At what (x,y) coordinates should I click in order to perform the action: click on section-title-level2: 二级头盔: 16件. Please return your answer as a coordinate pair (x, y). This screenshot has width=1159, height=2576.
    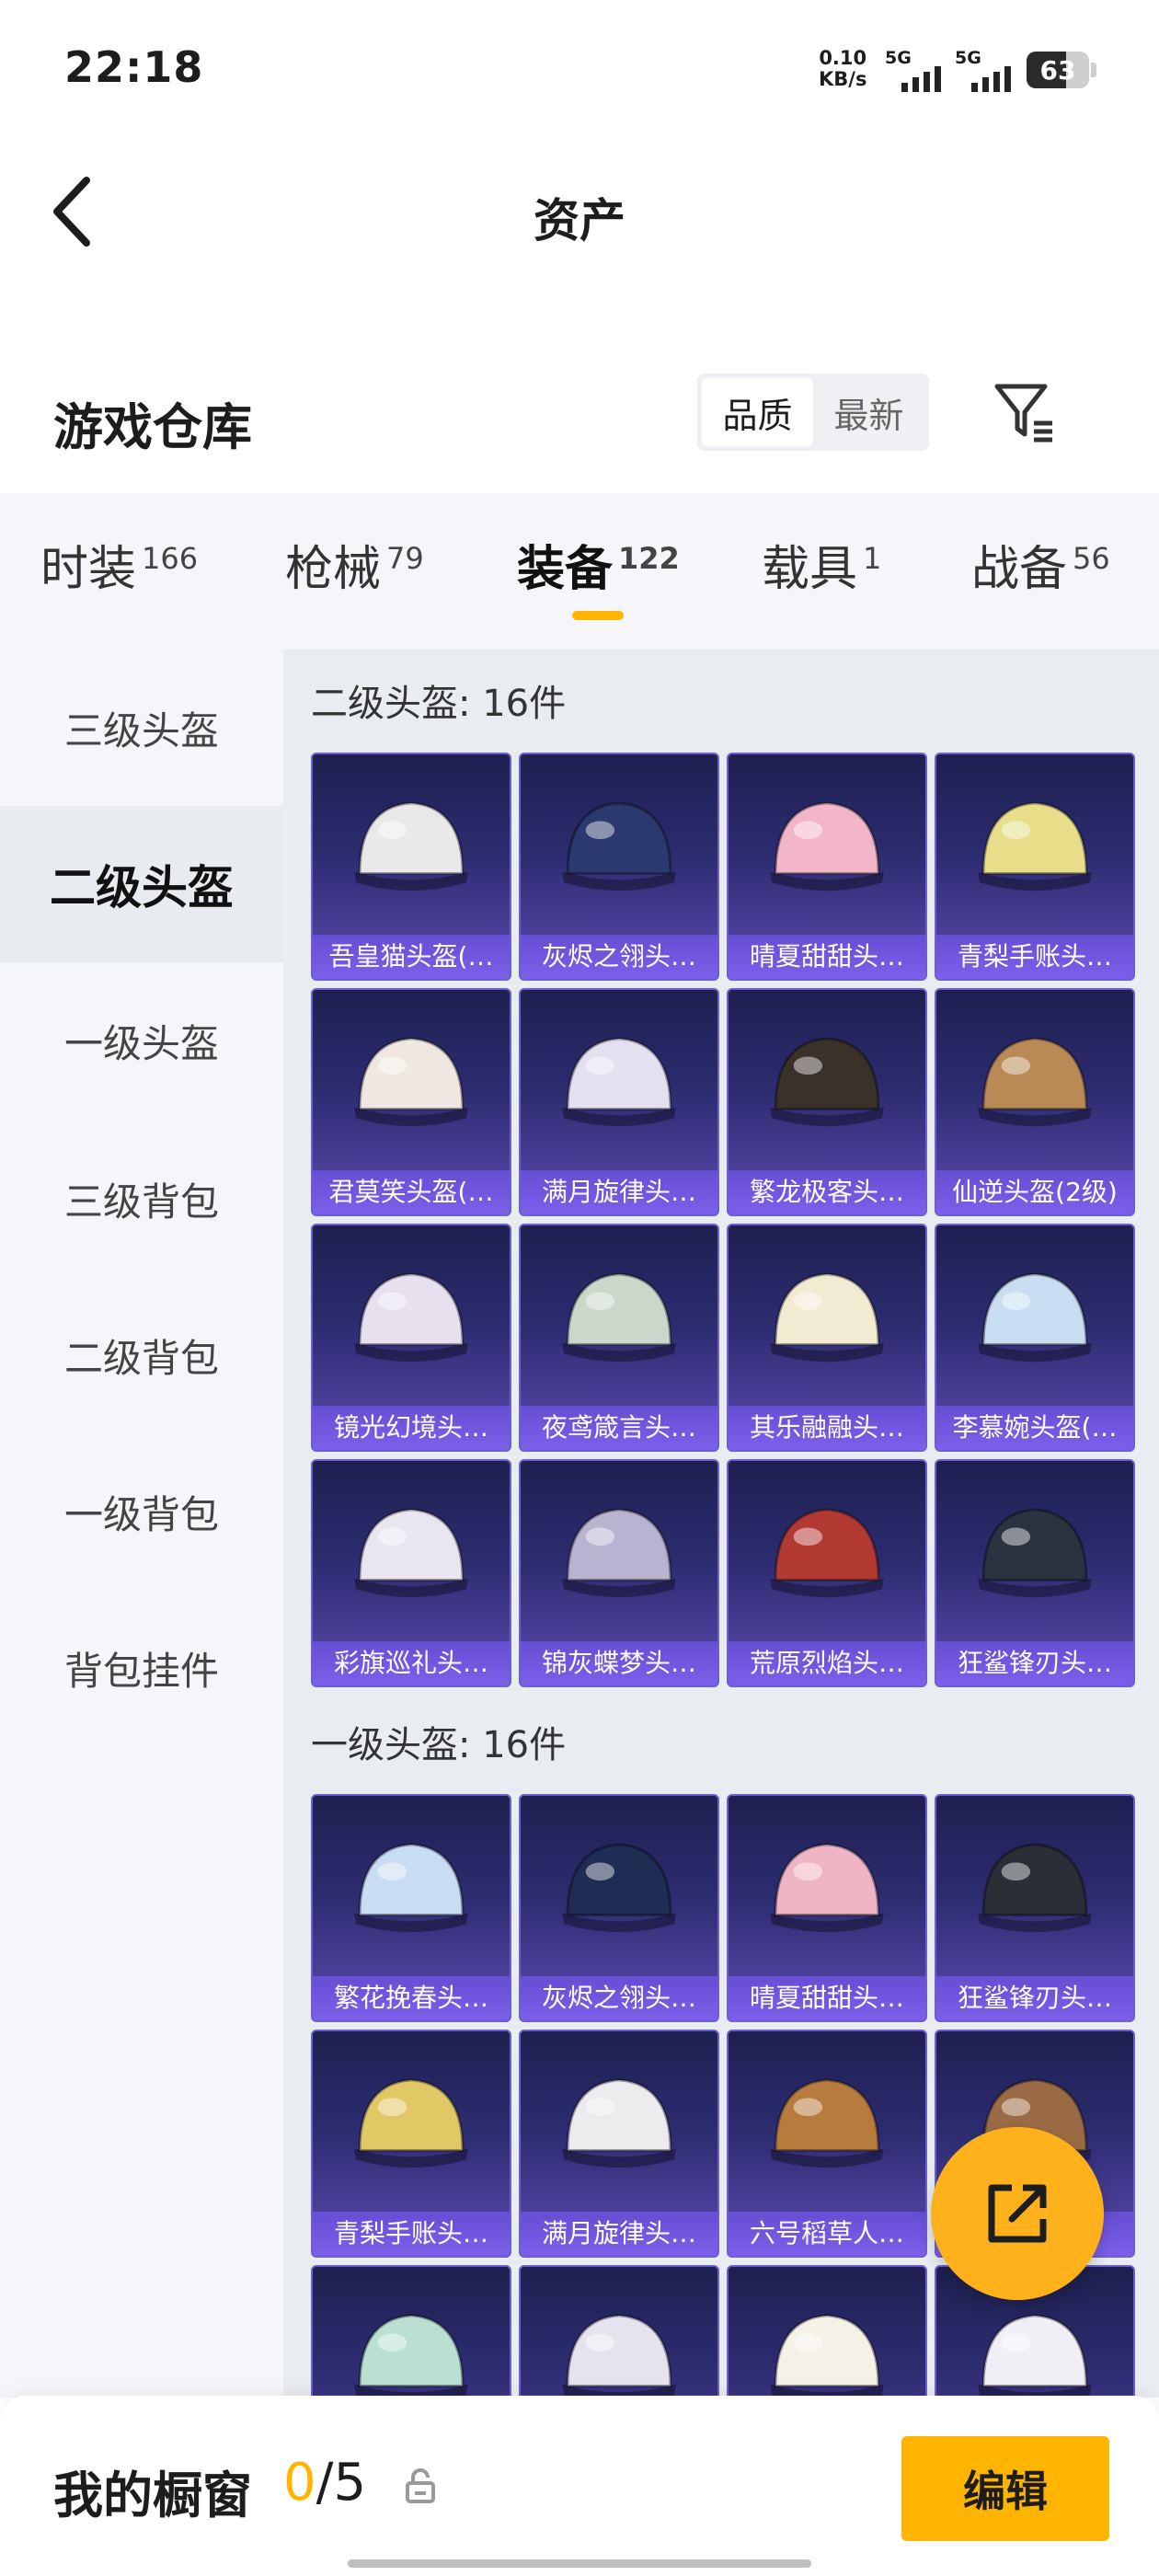
    Looking at the image, I should click on (439, 704).